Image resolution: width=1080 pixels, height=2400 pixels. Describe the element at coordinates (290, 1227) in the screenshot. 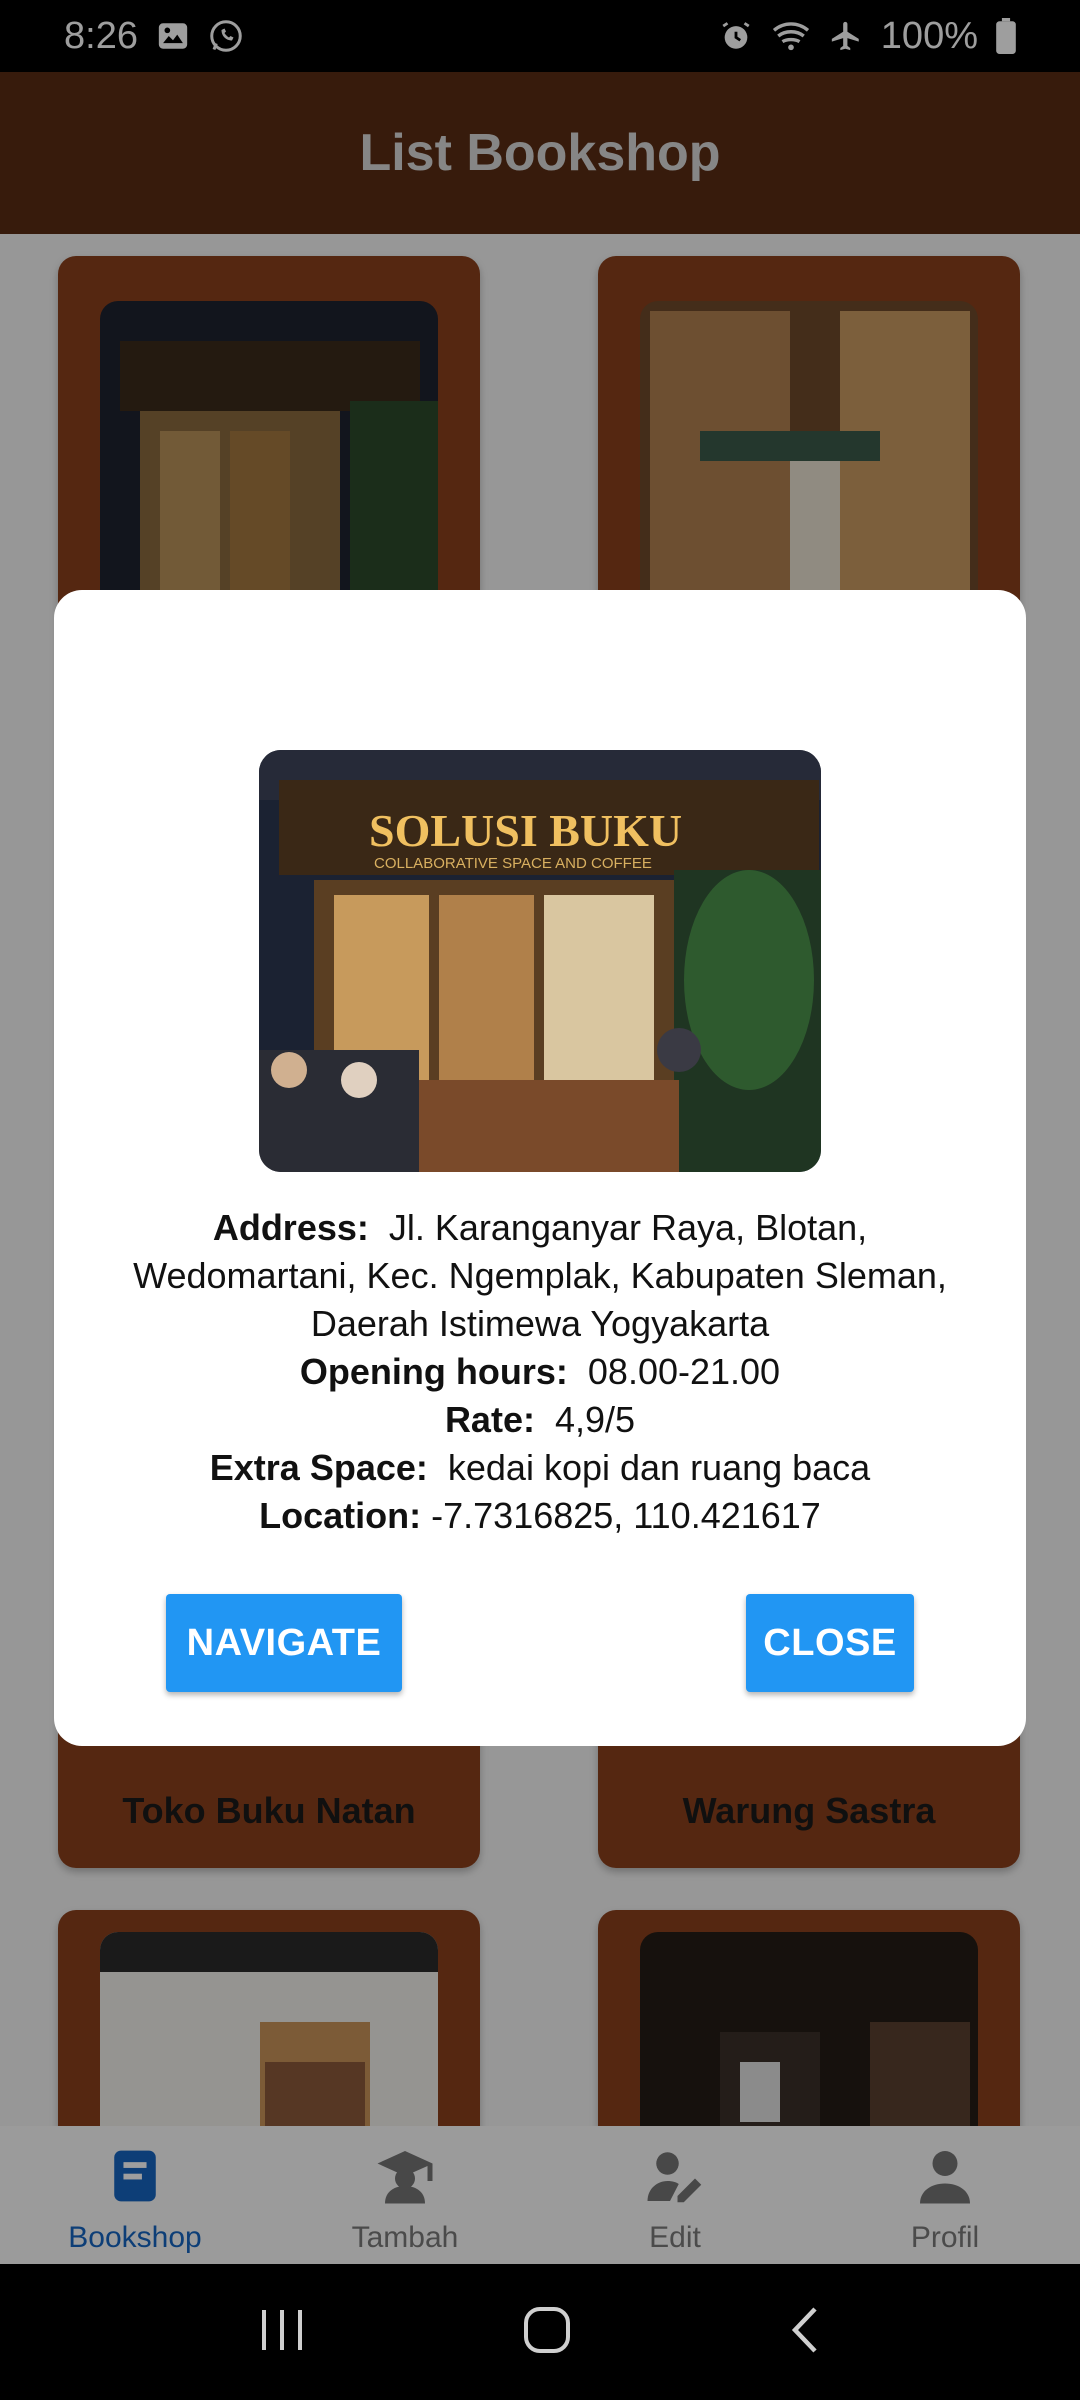

I see `address-label: Address:` at that location.